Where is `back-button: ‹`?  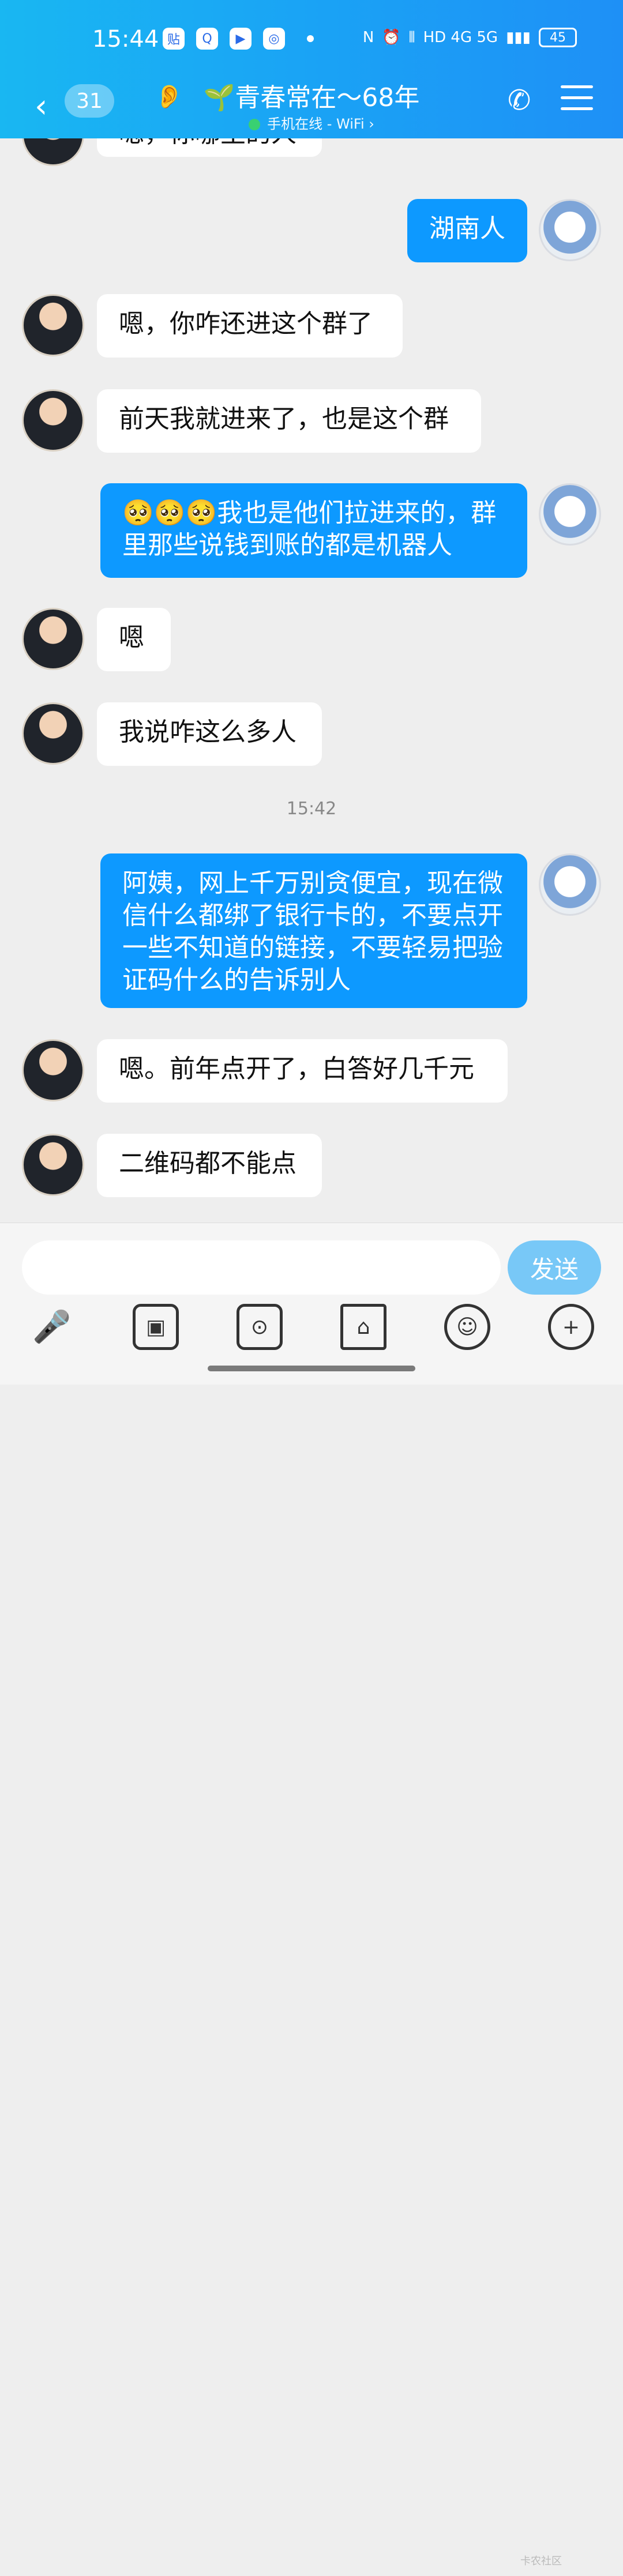
back-button: ‹ is located at coordinates (41, 106).